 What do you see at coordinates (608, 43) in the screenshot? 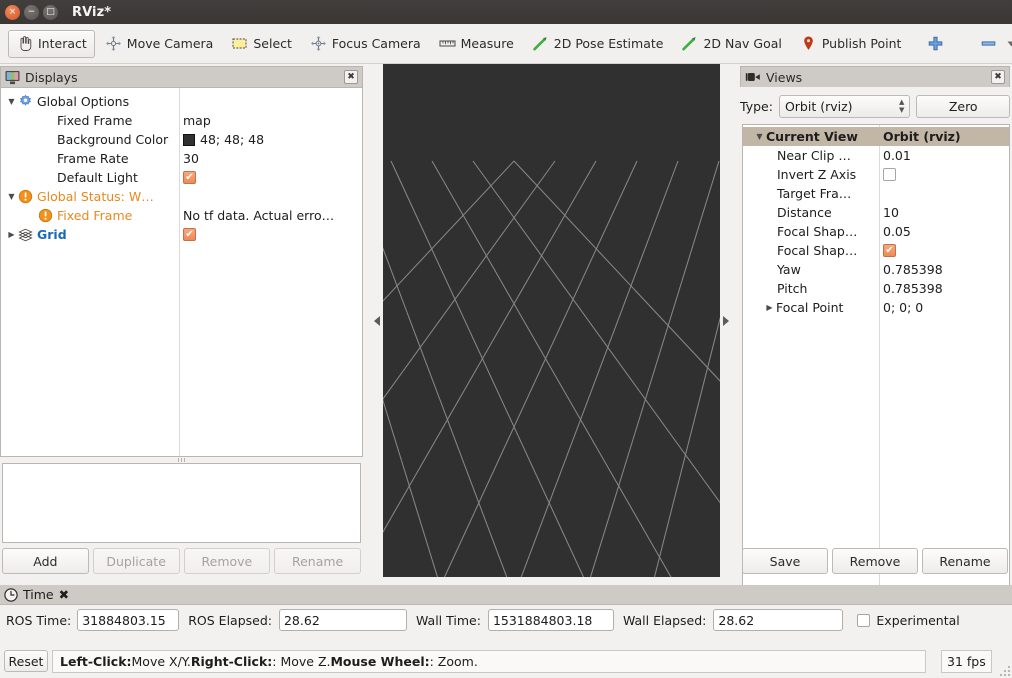
I see `tool-label: 2D Pose Estimate` at bounding box center [608, 43].